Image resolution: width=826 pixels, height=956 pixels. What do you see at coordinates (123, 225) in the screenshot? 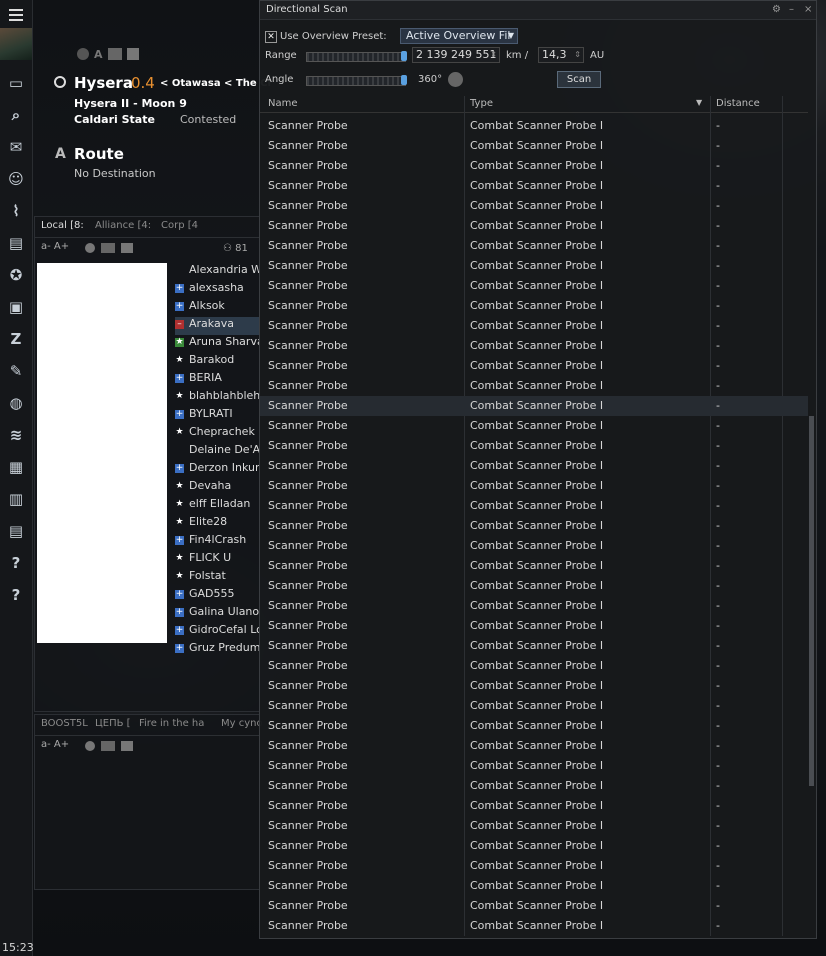
I see `tab-alliance: Alliance [4:` at bounding box center [123, 225].